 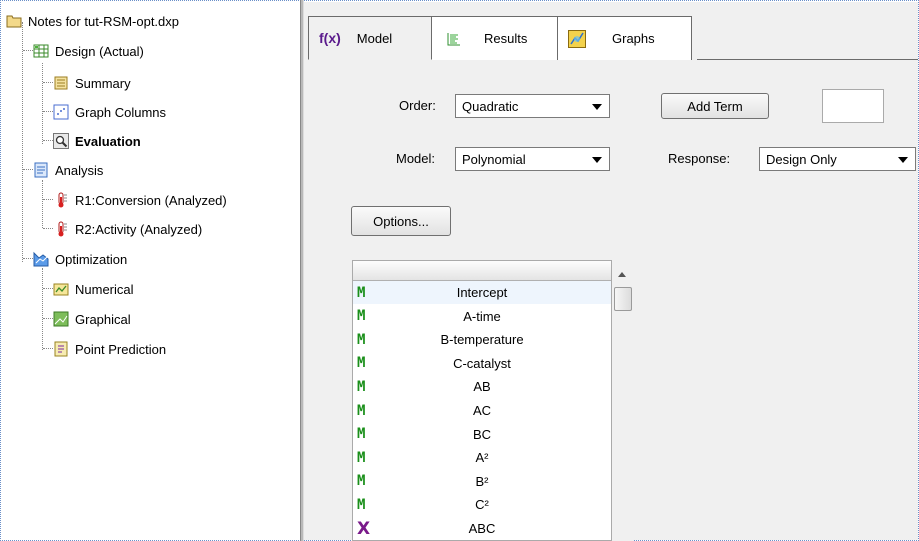 What do you see at coordinates (801, 159) in the screenshot?
I see `response-value: Design Only` at bounding box center [801, 159].